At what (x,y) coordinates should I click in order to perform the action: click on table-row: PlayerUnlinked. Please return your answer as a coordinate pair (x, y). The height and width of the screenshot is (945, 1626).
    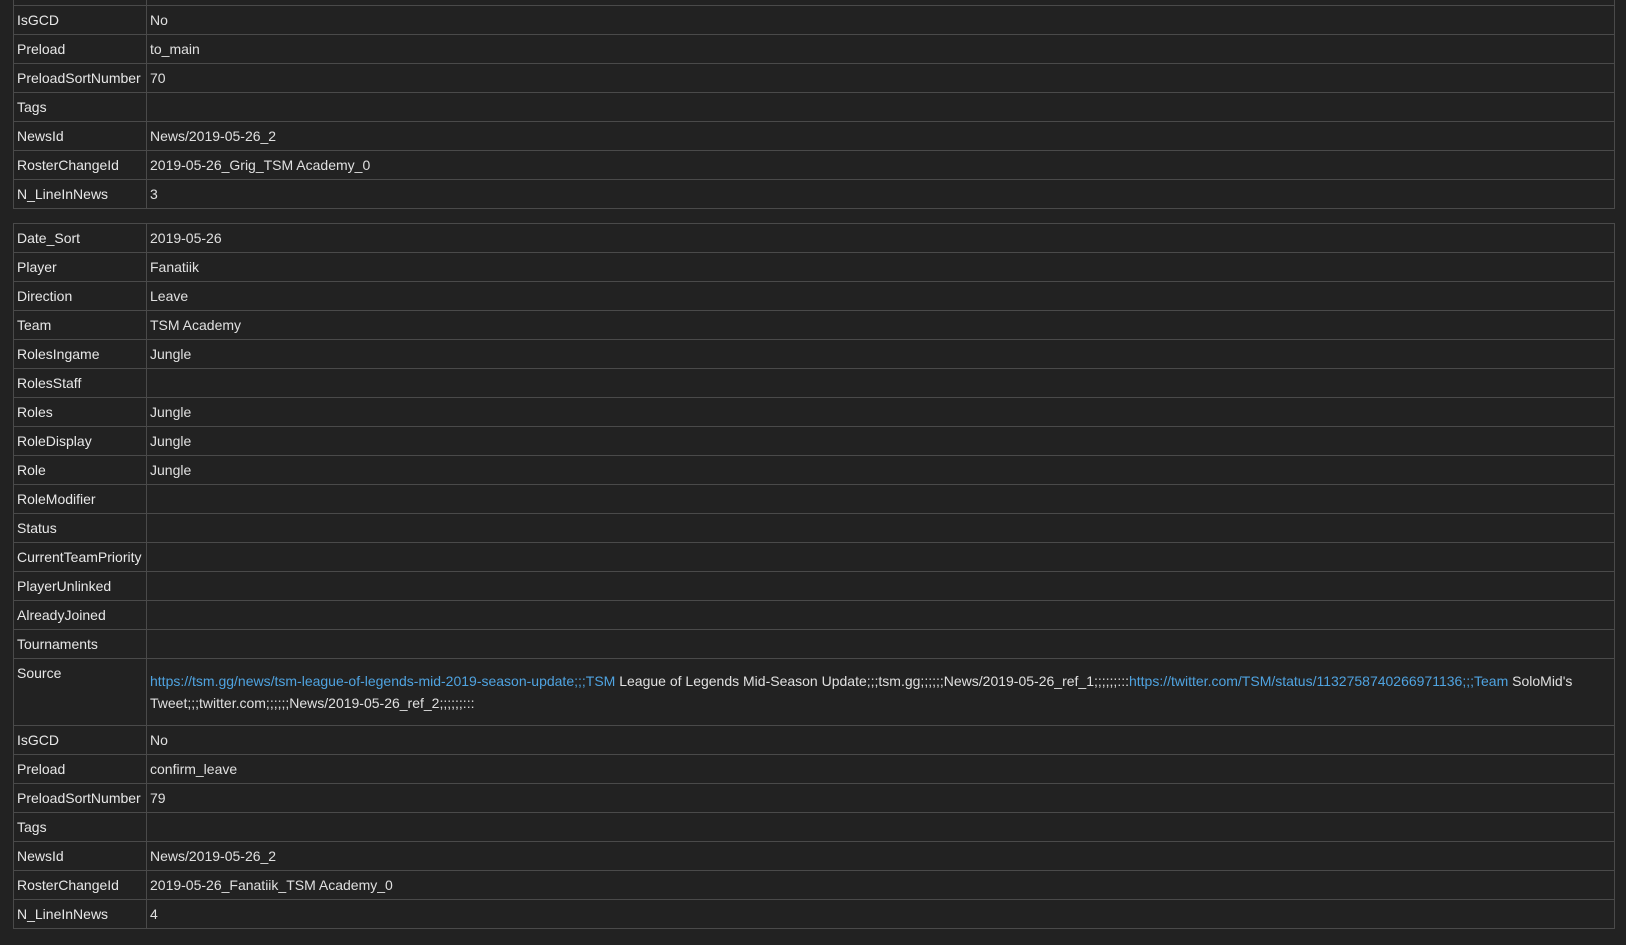
    Looking at the image, I should click on (814, 586).